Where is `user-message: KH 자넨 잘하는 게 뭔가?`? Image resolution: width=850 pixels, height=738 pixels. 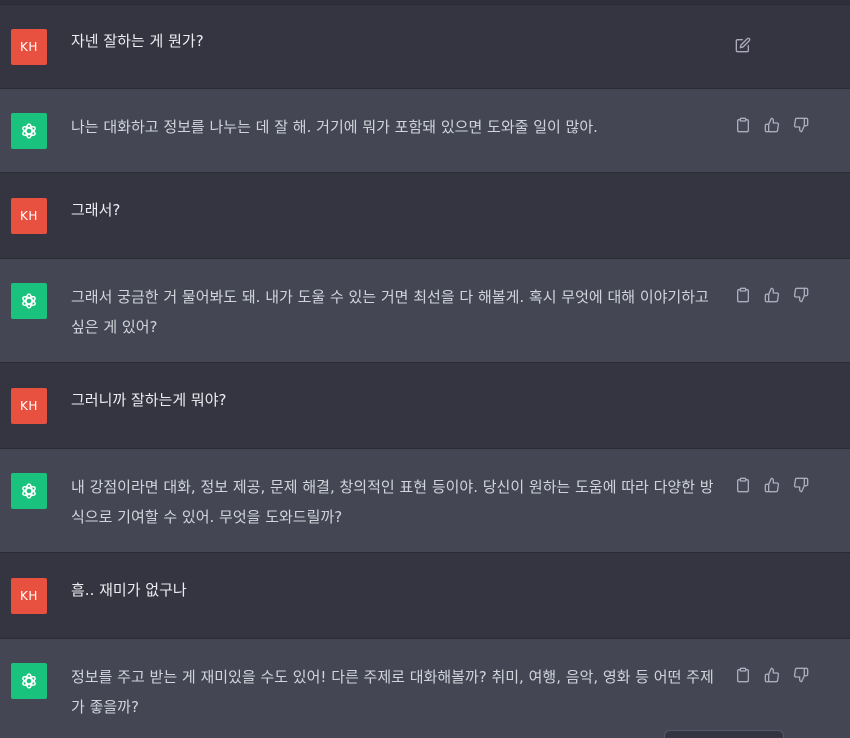 user-message: KH 자넨 잘하는 게 뭔가? is located at coordinates (425, 47).